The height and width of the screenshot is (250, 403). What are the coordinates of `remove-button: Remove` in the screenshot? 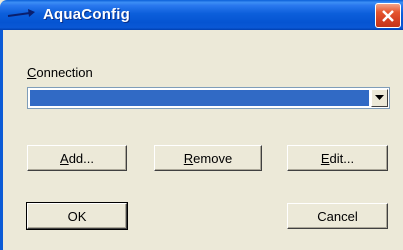 It's located at (208, 158).